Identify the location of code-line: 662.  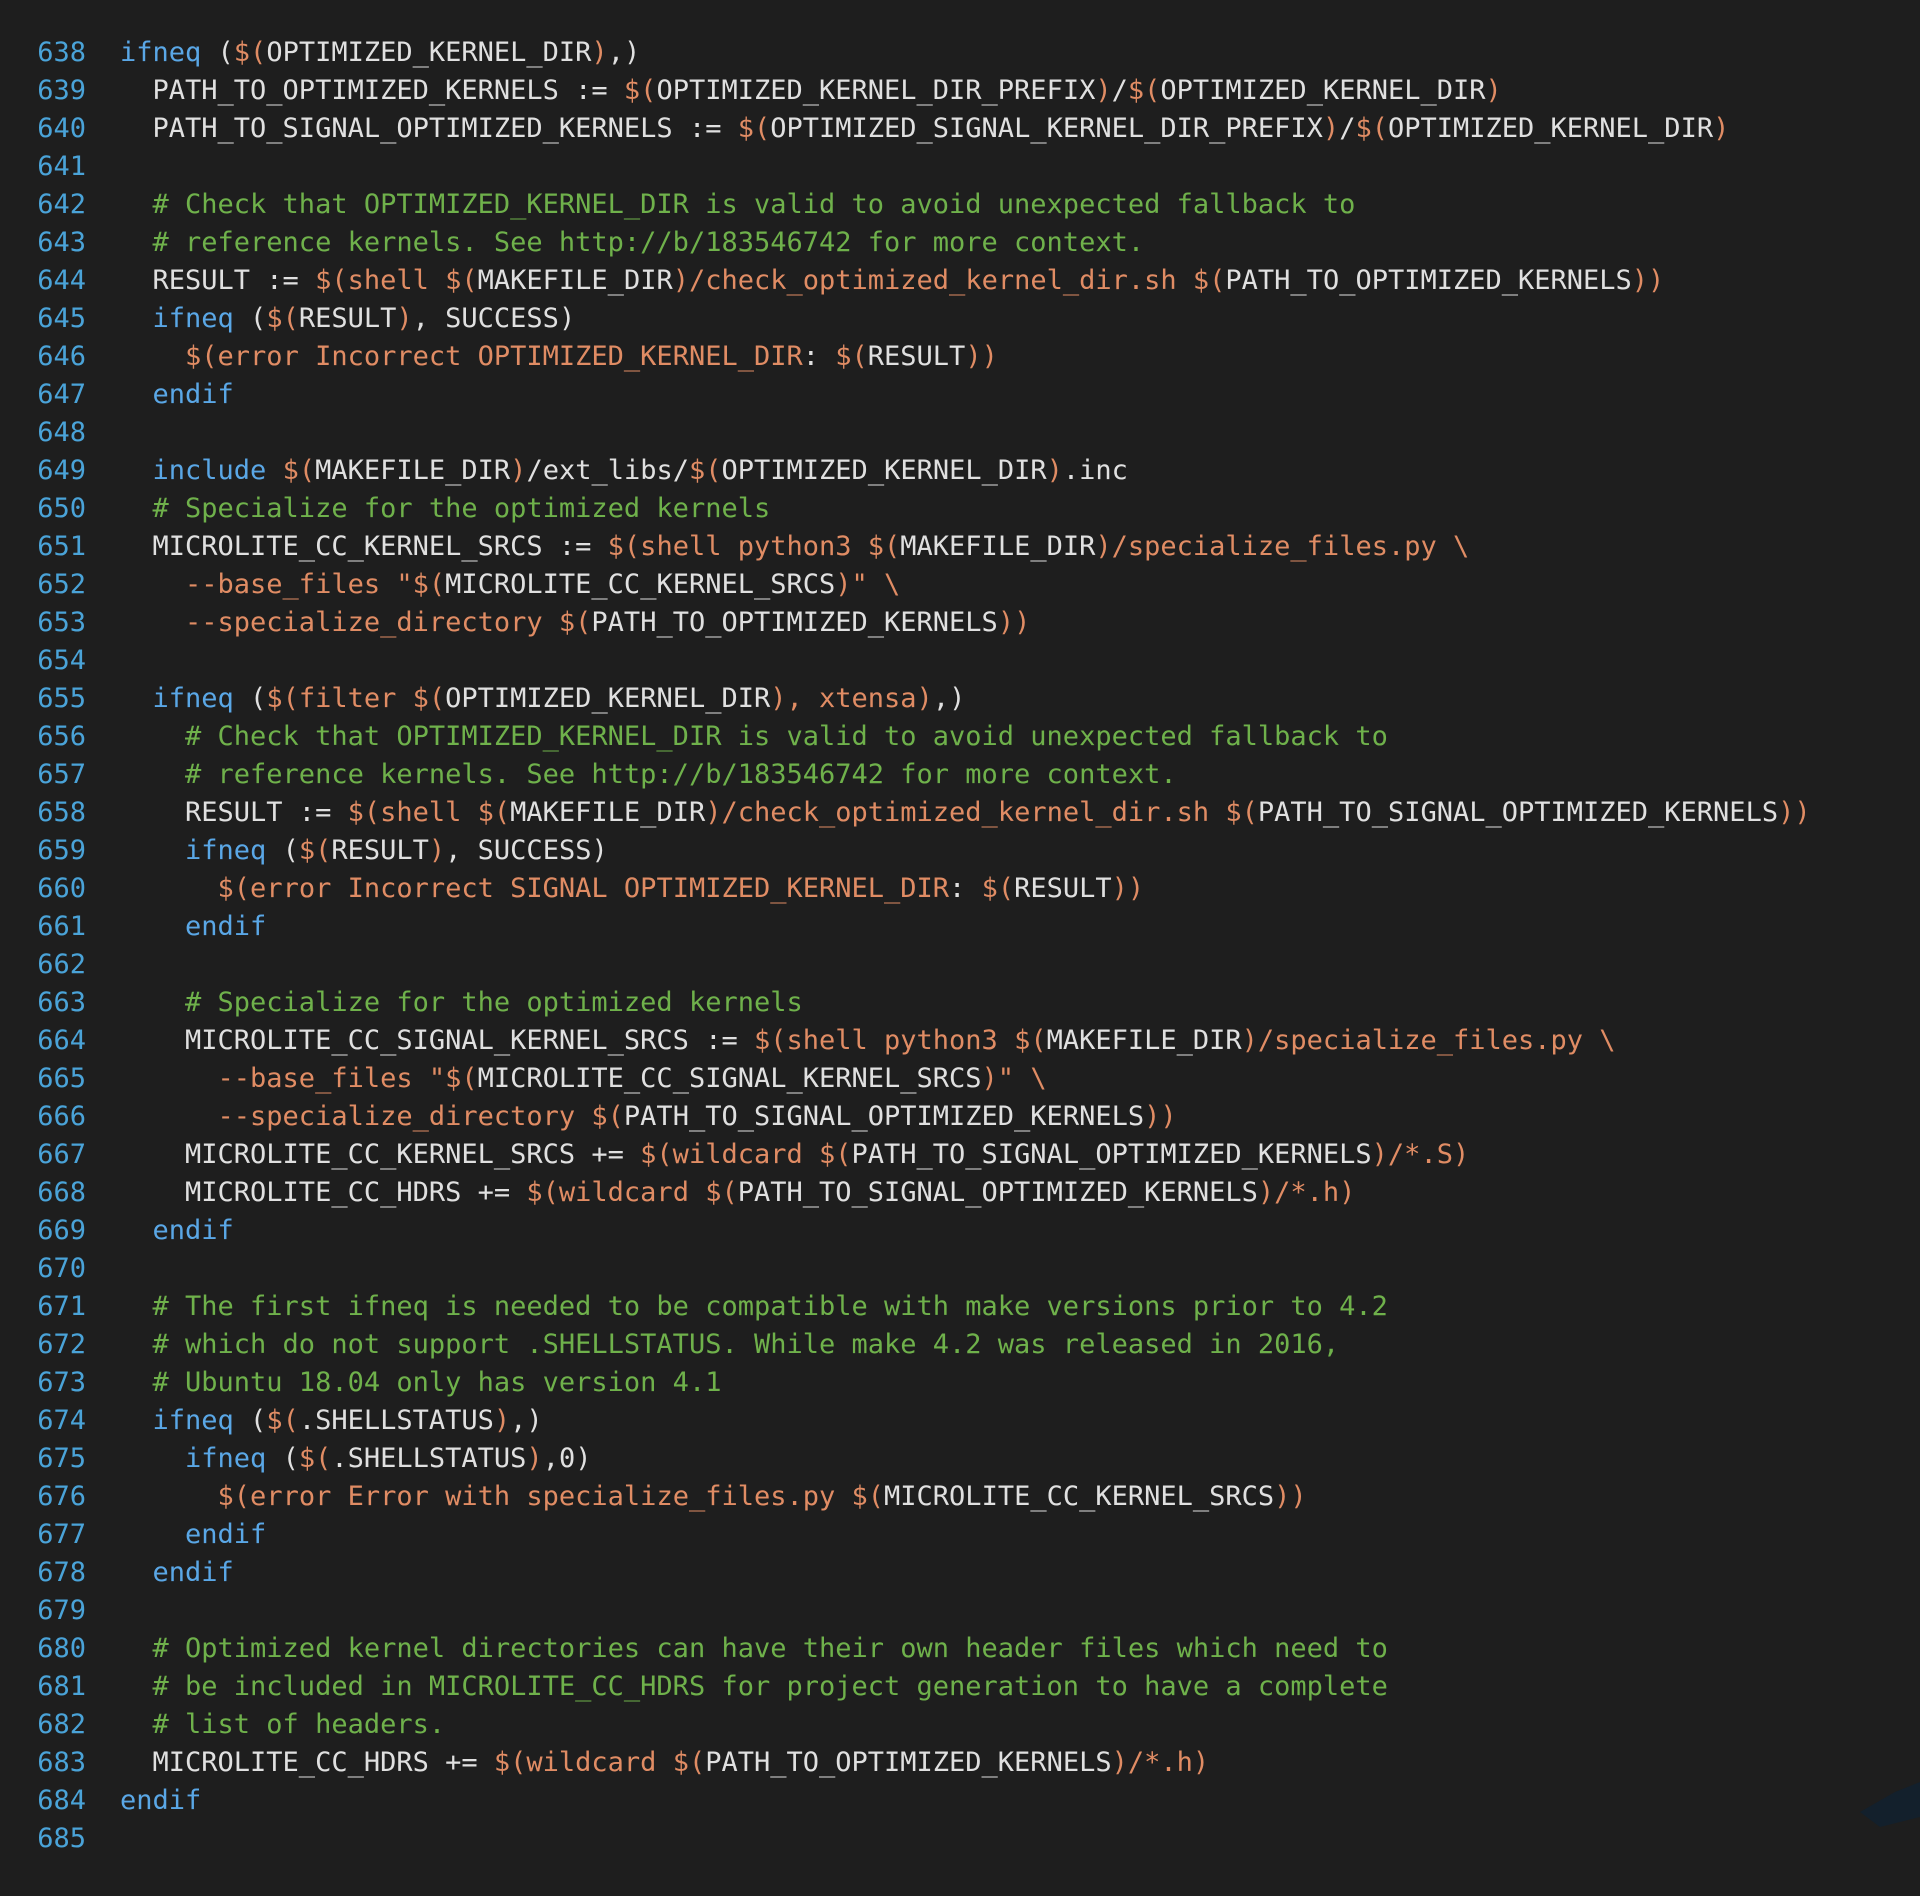
(960, 965).